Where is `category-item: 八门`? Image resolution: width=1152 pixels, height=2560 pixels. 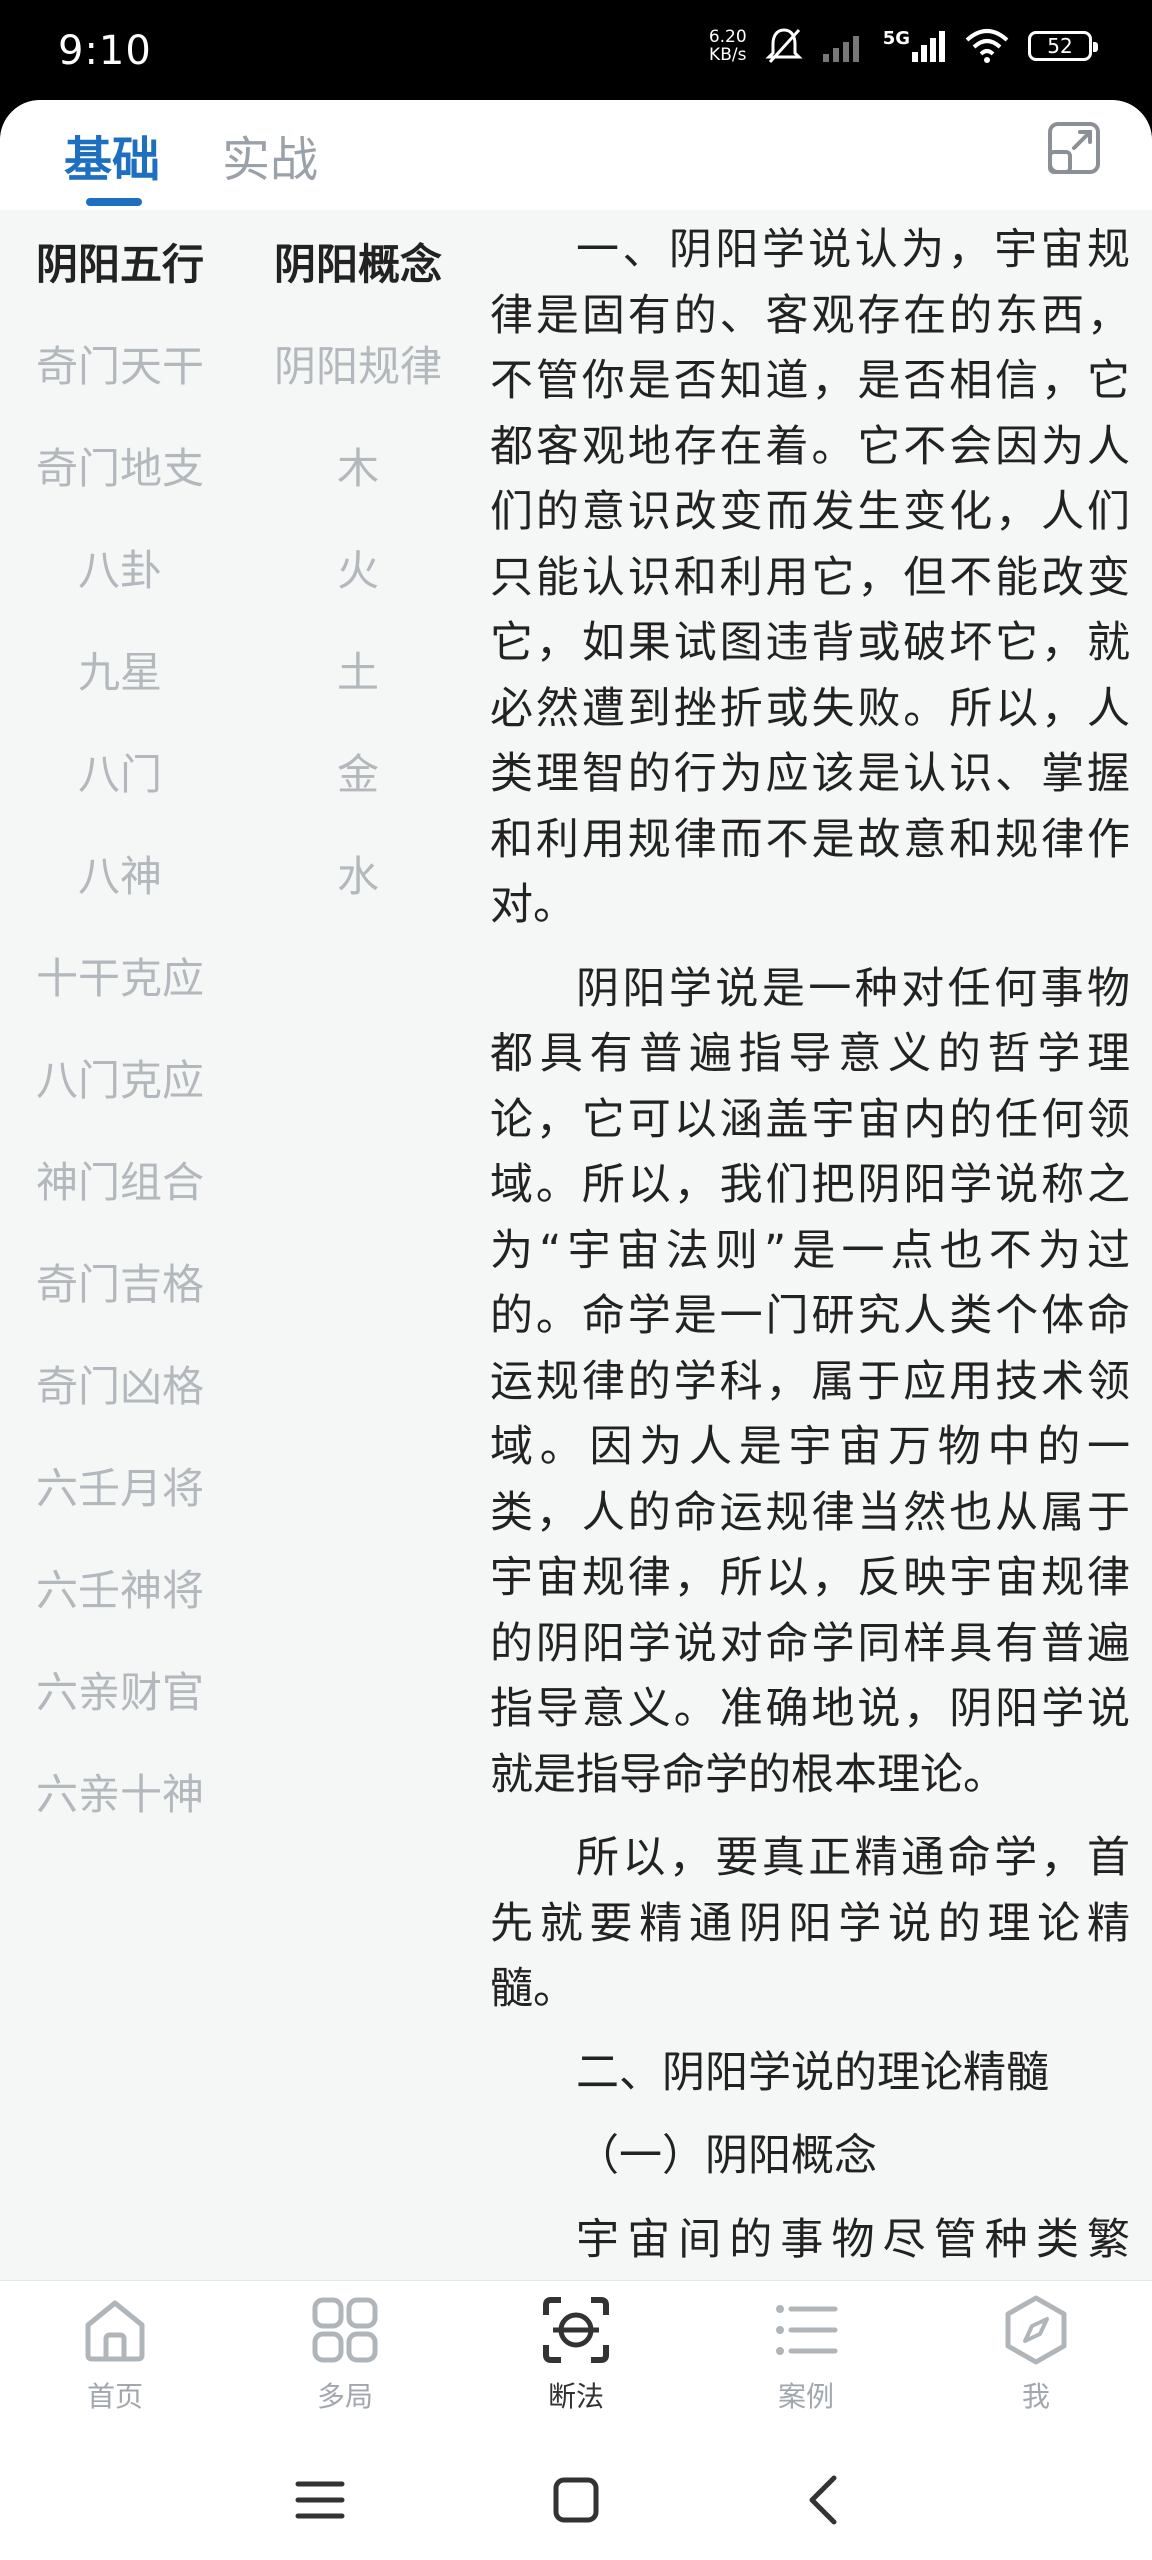 category-item: 八门 is located at coordinates (120, 771).